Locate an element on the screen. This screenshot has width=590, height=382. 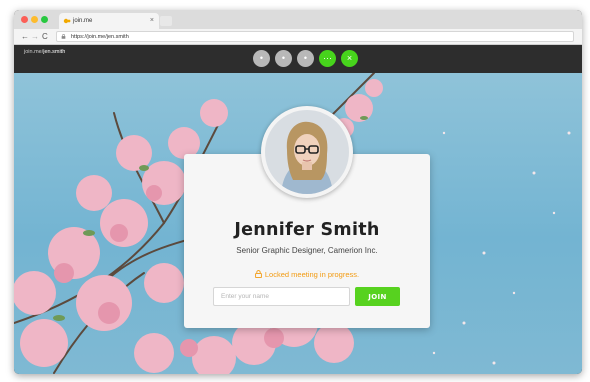
reload-icon: C is located at coordinates (45, 37).